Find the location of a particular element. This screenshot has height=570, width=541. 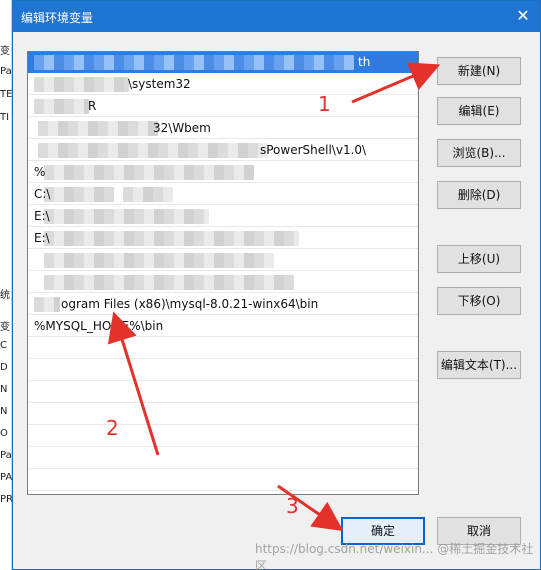

path-list-item-text: \system32 is located at coordinates (159, 84).